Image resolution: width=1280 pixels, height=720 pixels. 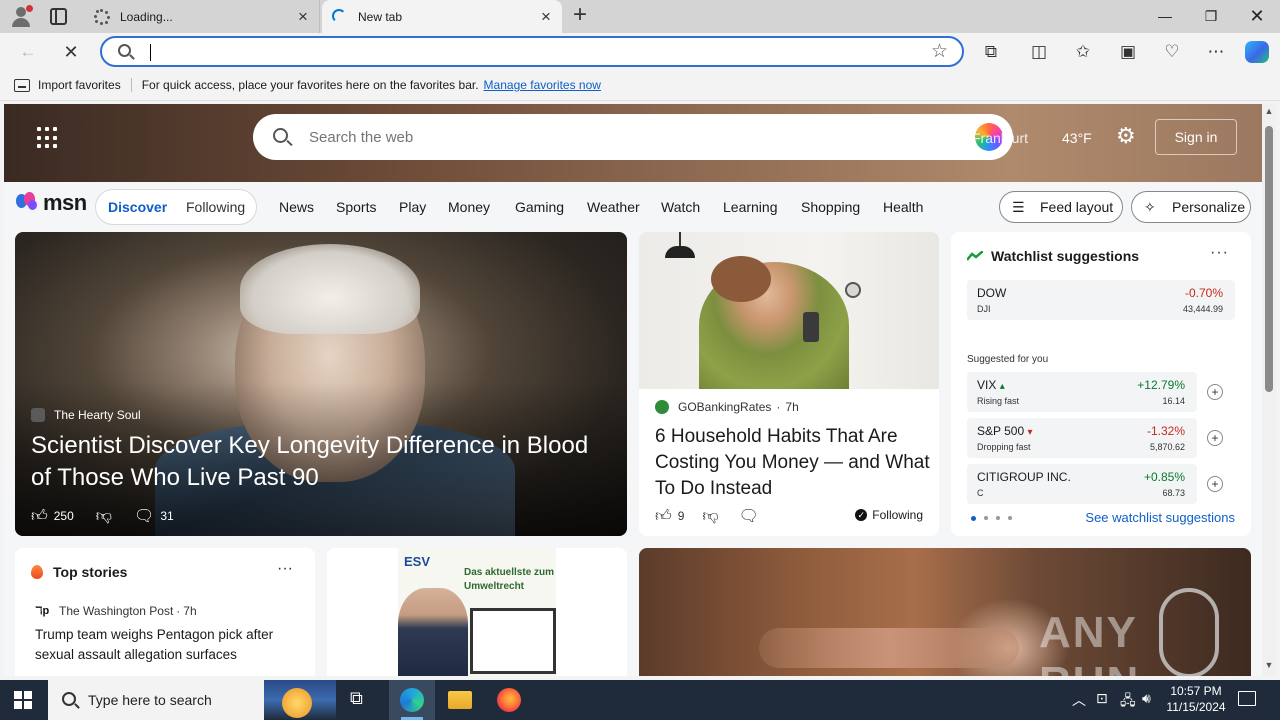 What do you see at coordinates (1191, 207) in the screenshot?
I see `personalize-button: ✧ Personalize` at bounding box center [1191, 207].